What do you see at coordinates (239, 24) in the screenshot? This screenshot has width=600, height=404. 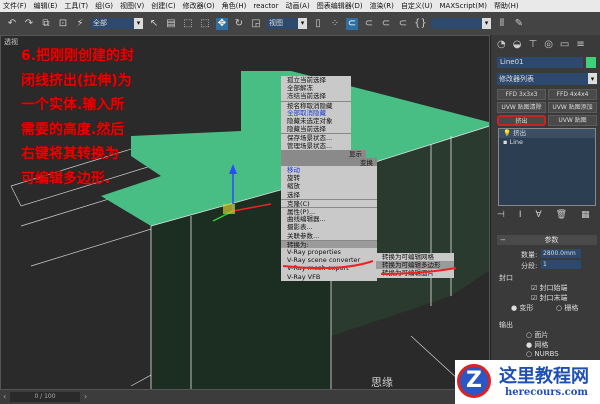 I see `rotate-icon: ↻` at bounding box center [239, 24].